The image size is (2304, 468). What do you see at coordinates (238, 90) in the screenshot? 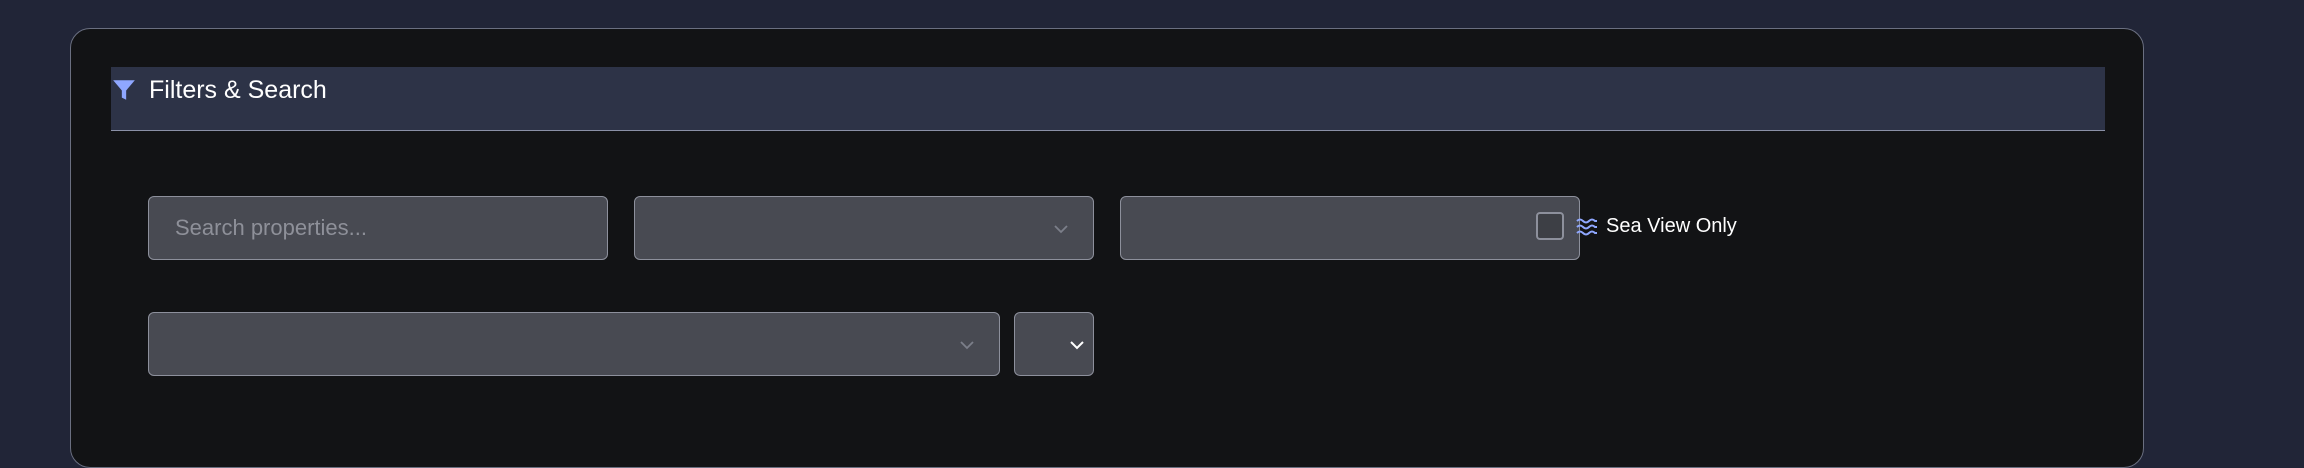
I see `filters-title: Filters & Search` at bounding box center [238, 90].